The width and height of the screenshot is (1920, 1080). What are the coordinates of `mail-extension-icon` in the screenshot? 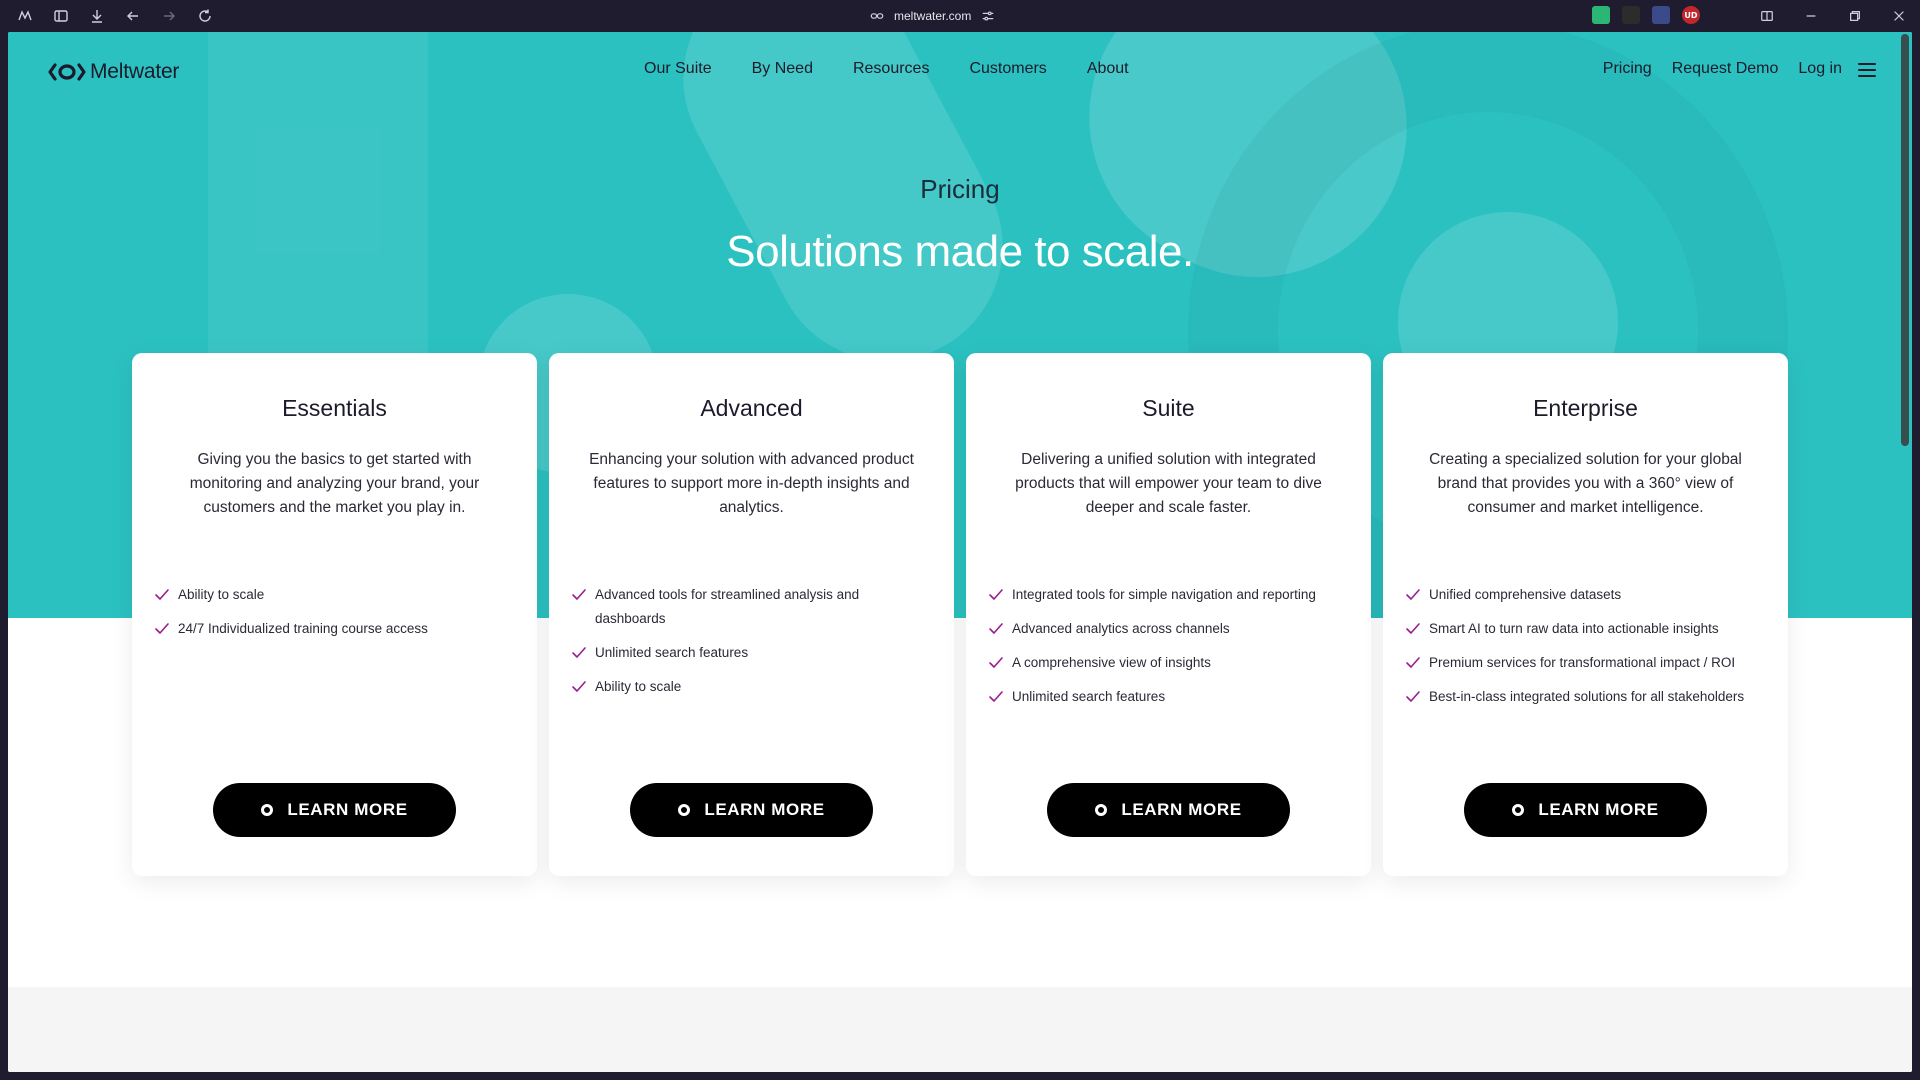 It's located at (1601, 15).